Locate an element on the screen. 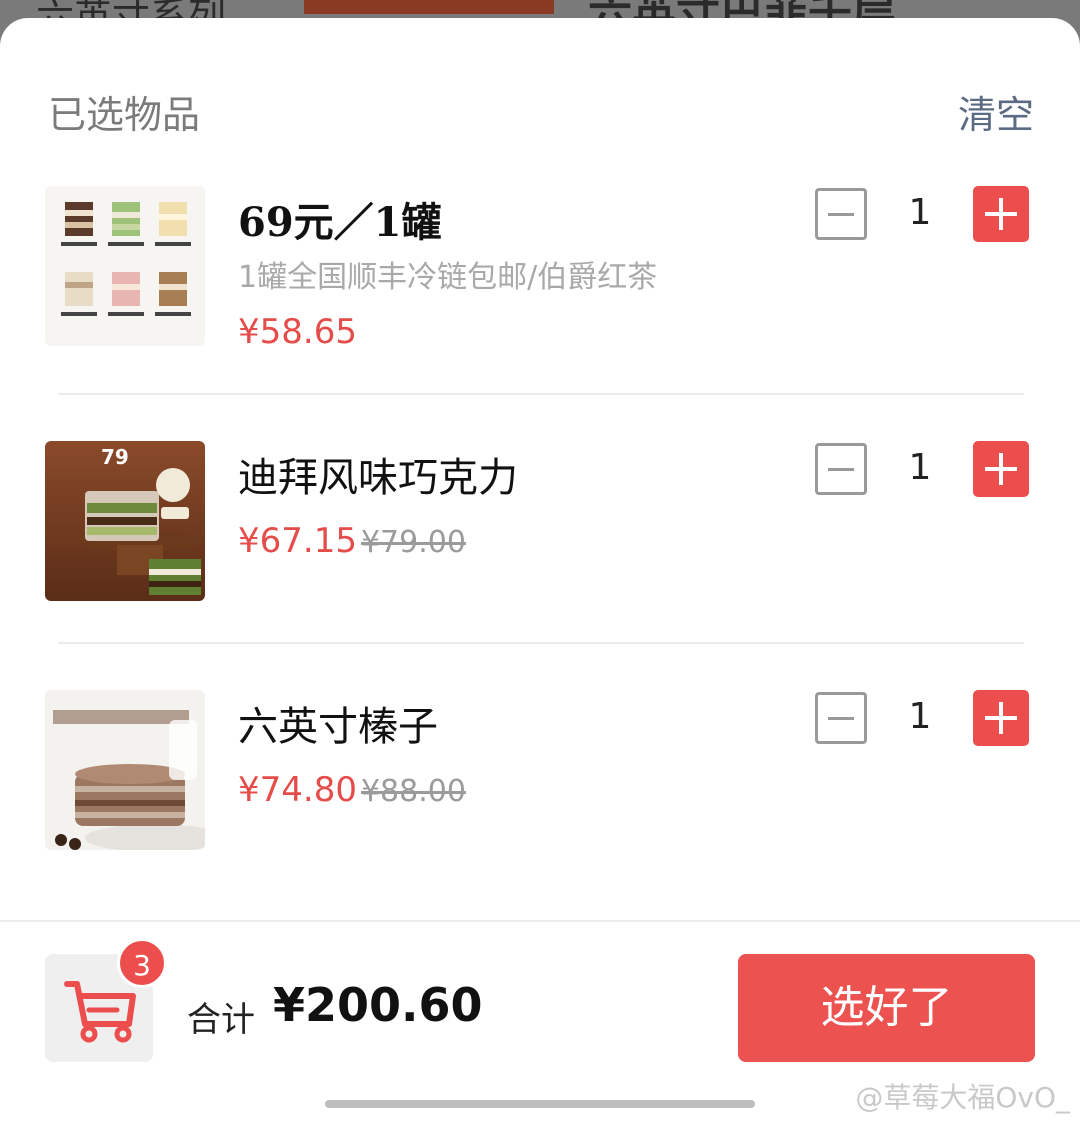  current-price: ¥67.15 is located at coordinates (297, 541).